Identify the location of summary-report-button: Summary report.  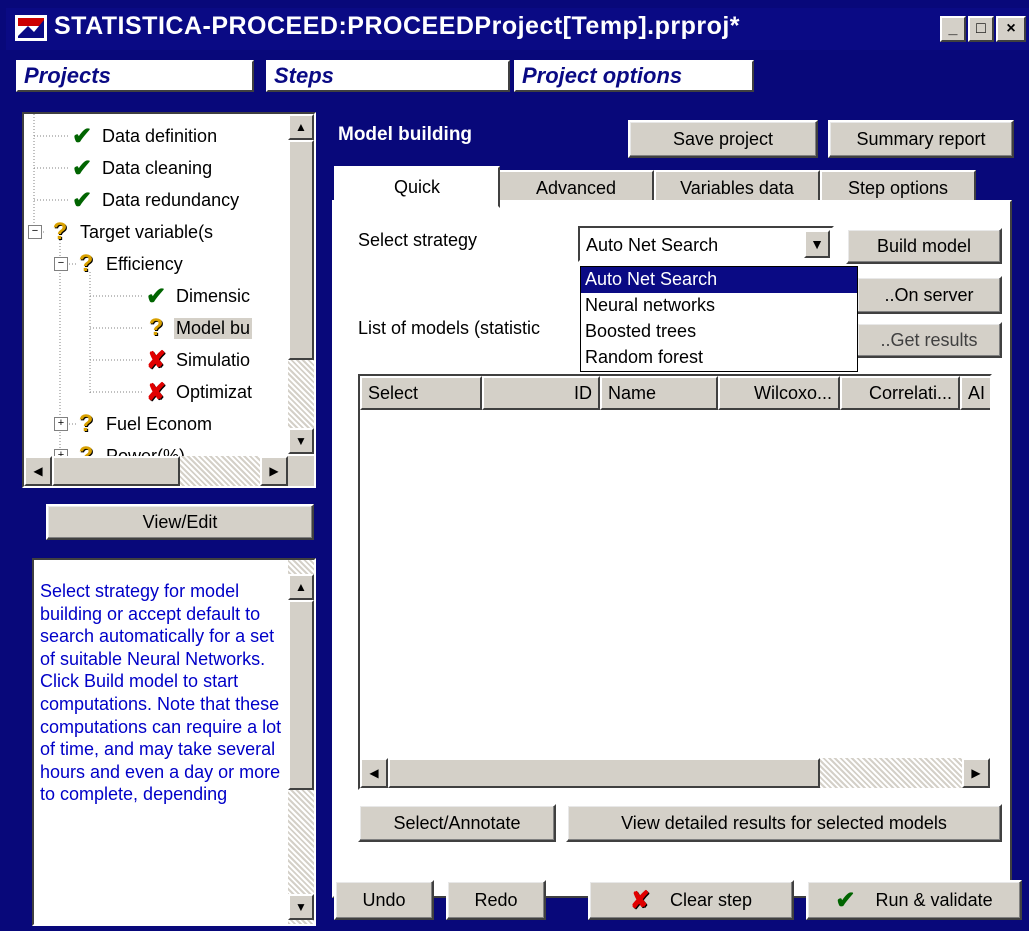
(921, 139).